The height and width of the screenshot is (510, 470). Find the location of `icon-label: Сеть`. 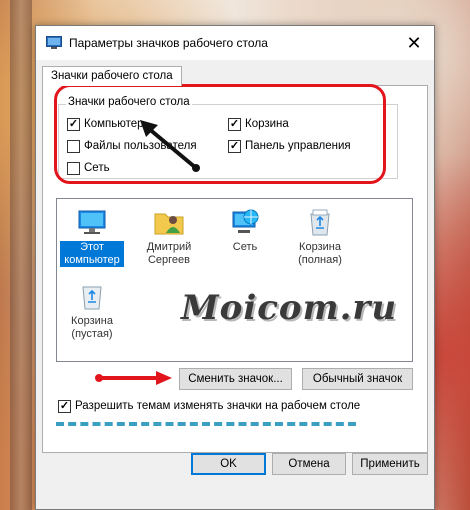

icon-label: Сеть is located at coordinates (245, 247).